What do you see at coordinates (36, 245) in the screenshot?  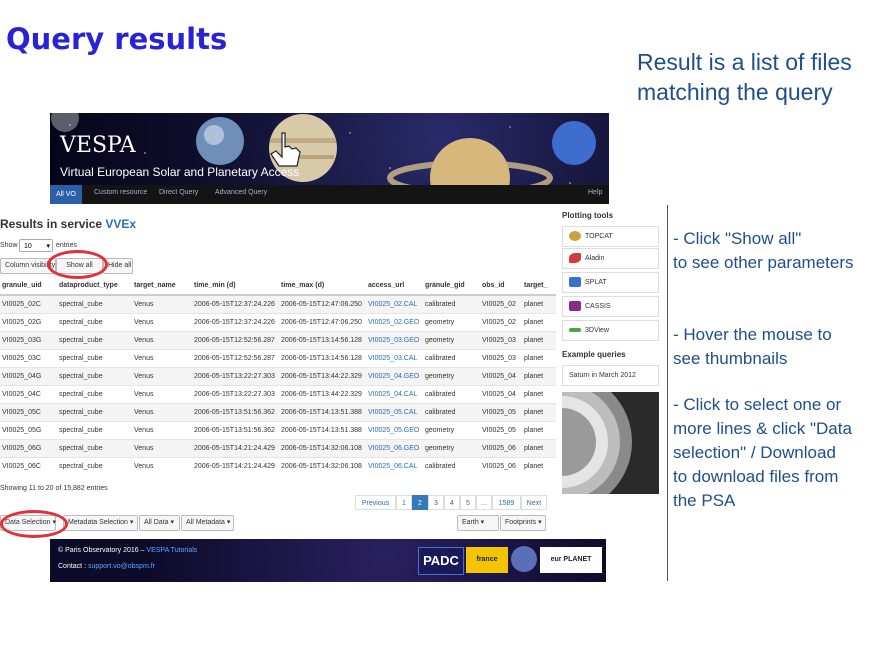 I see `entries-select: 10 ▾` at bounding box center [36, 245].